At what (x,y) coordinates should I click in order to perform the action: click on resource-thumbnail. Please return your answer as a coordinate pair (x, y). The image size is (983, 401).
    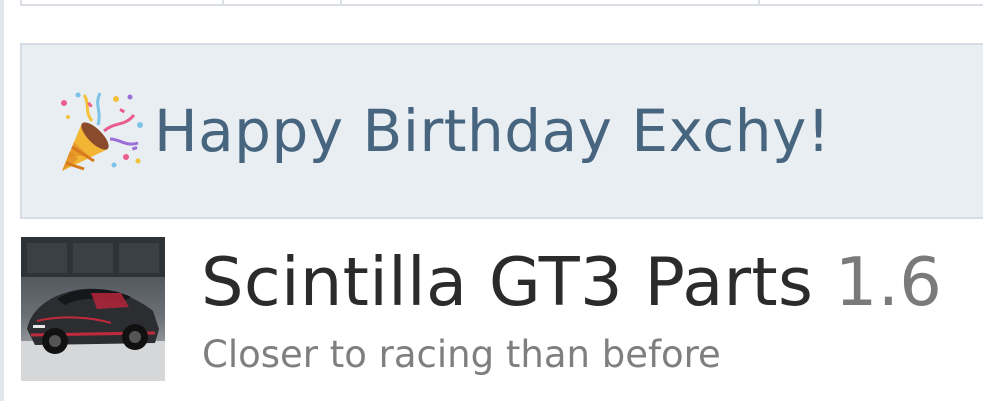
    Looking at the image, I should click on (93, 309).